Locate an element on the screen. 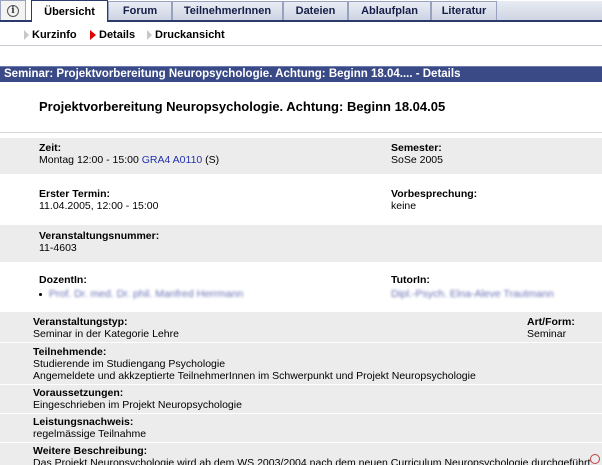 The height and width of the screenshot is (465, 602). subnav-divider is located at coordinates (301, 45).